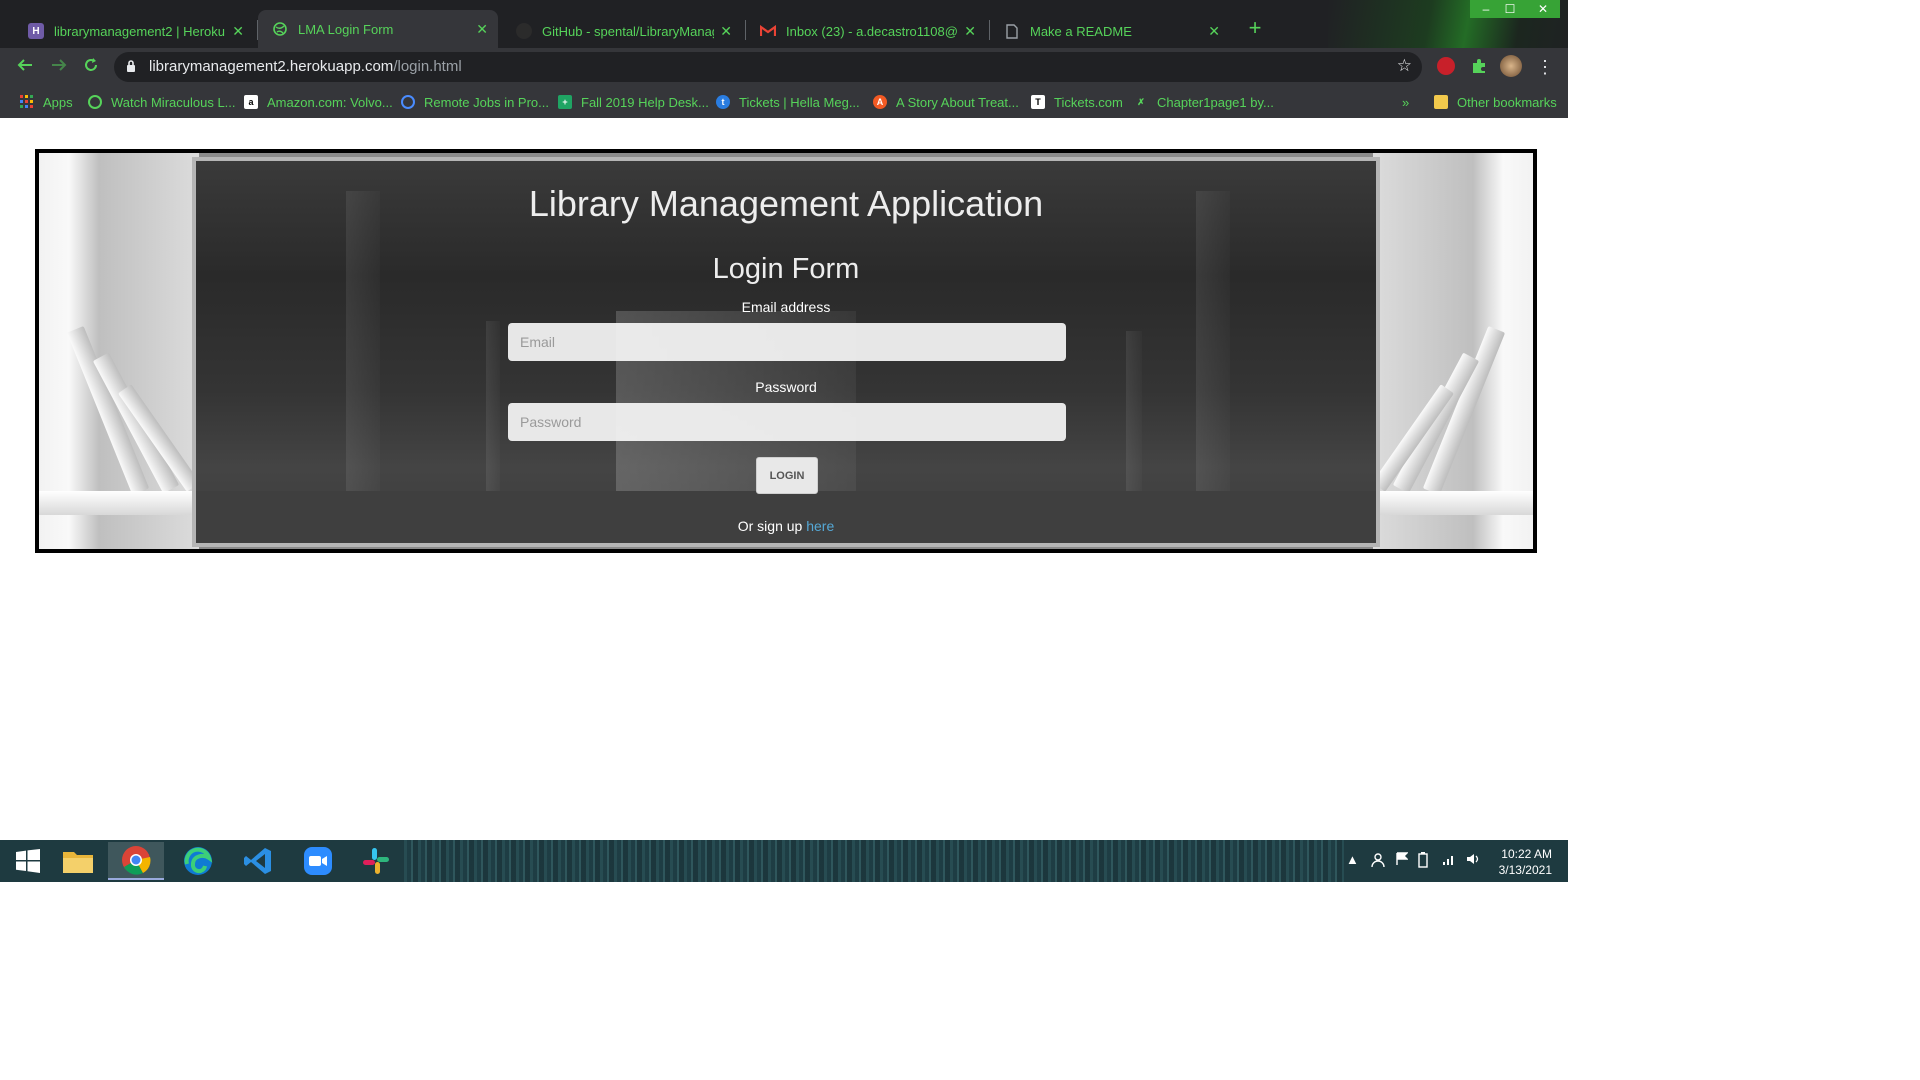 The height and width of the screenshot is (1080, 1920). Describe the element at coordinates (872, 31) in the screenshot. I see `tab-title: Inbox (23) - a.decastro1108@gm` at that location.